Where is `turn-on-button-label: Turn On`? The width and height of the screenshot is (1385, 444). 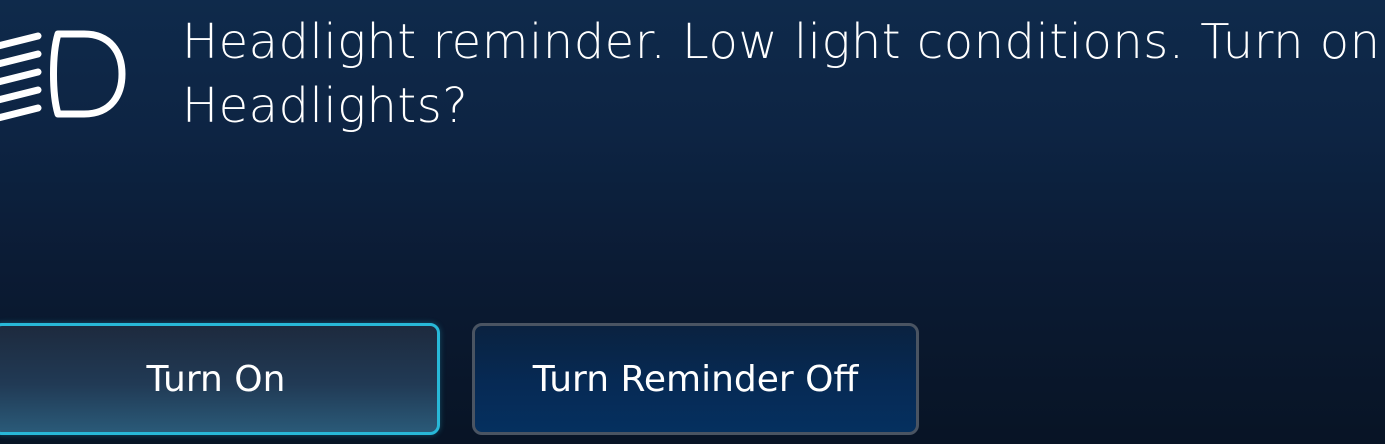
turn-on-button-label: Turn On is located at coordinates (216, 379).